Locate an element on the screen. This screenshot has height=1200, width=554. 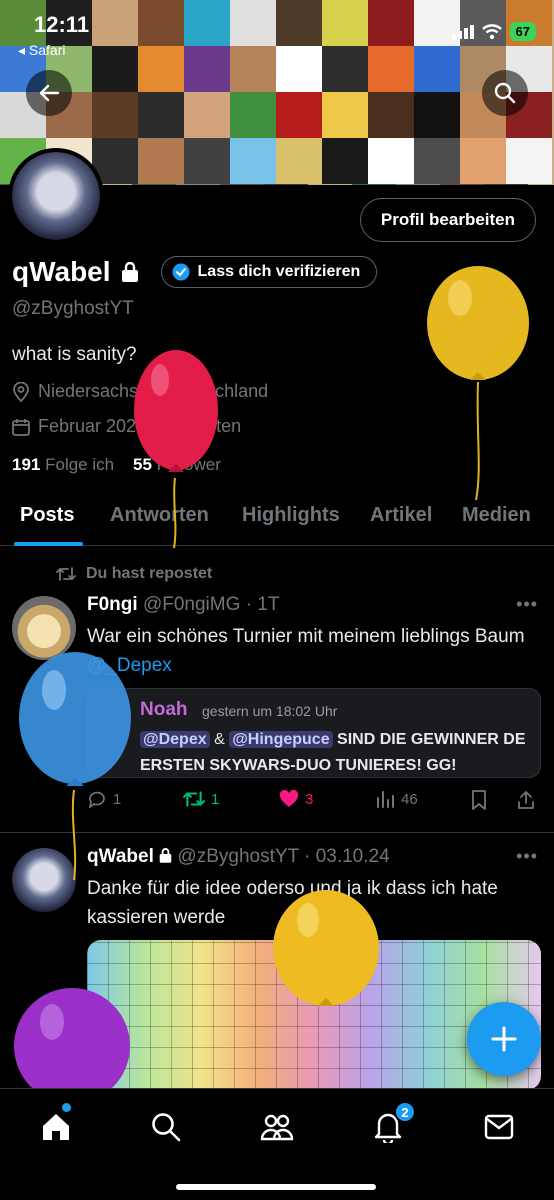
share-icon is located at coordinates (526, 800).